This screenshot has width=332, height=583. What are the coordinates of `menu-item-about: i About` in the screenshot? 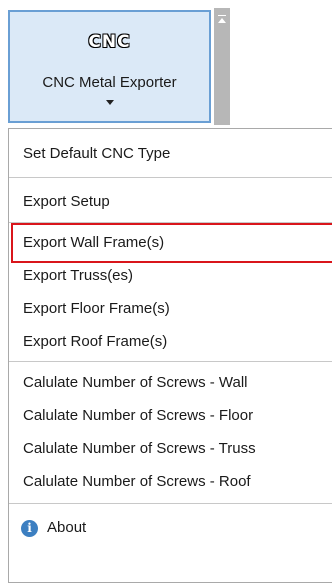 It's located at (170, 528).